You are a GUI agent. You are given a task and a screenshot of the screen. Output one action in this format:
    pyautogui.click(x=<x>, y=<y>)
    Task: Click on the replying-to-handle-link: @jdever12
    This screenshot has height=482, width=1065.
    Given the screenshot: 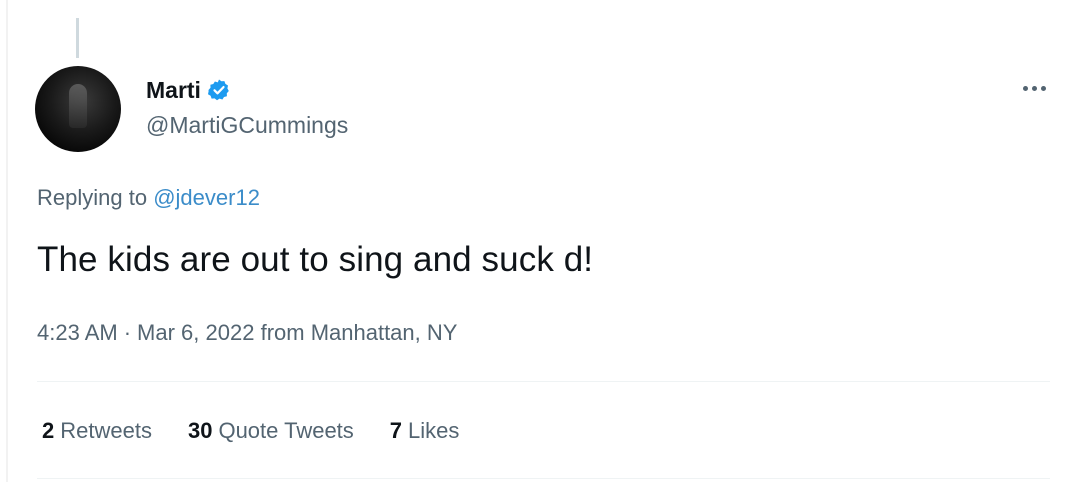 What is the action you would take?
    pyautogui.click(x=206, y=197)
    